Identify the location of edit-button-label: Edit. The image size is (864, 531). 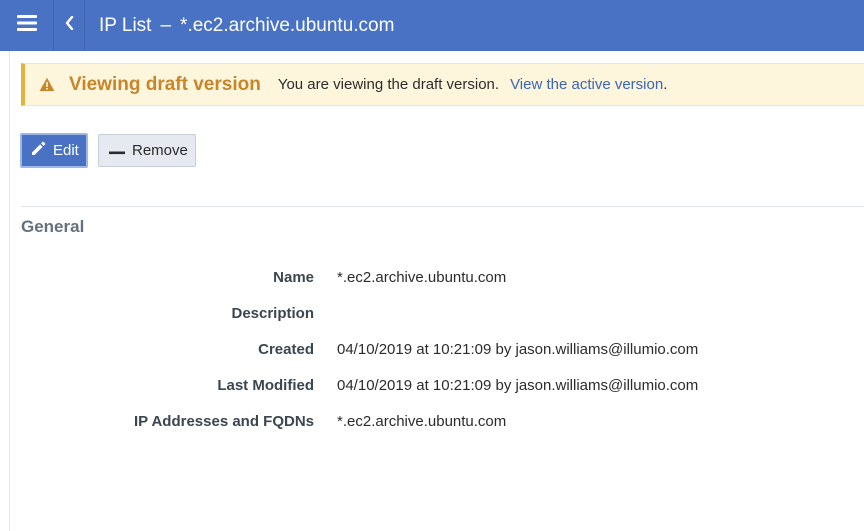
(66, 150).